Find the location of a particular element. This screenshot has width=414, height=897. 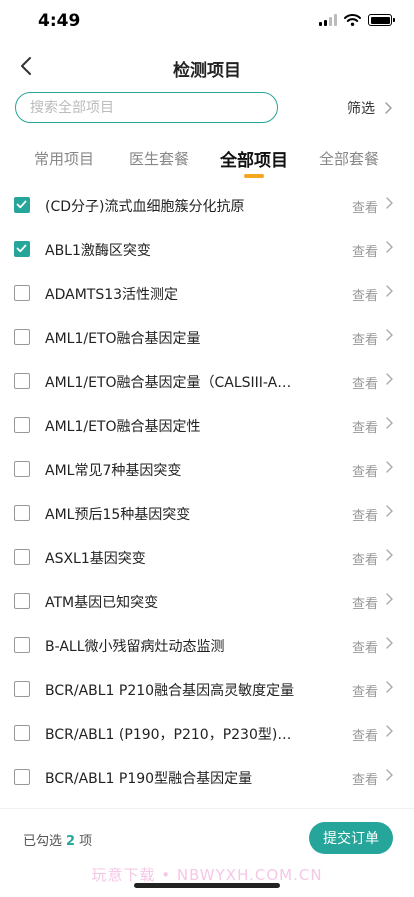

list-item: (CD分子)流式血细胞簇分化抗原 查看 is located at coordinates (207, 205).